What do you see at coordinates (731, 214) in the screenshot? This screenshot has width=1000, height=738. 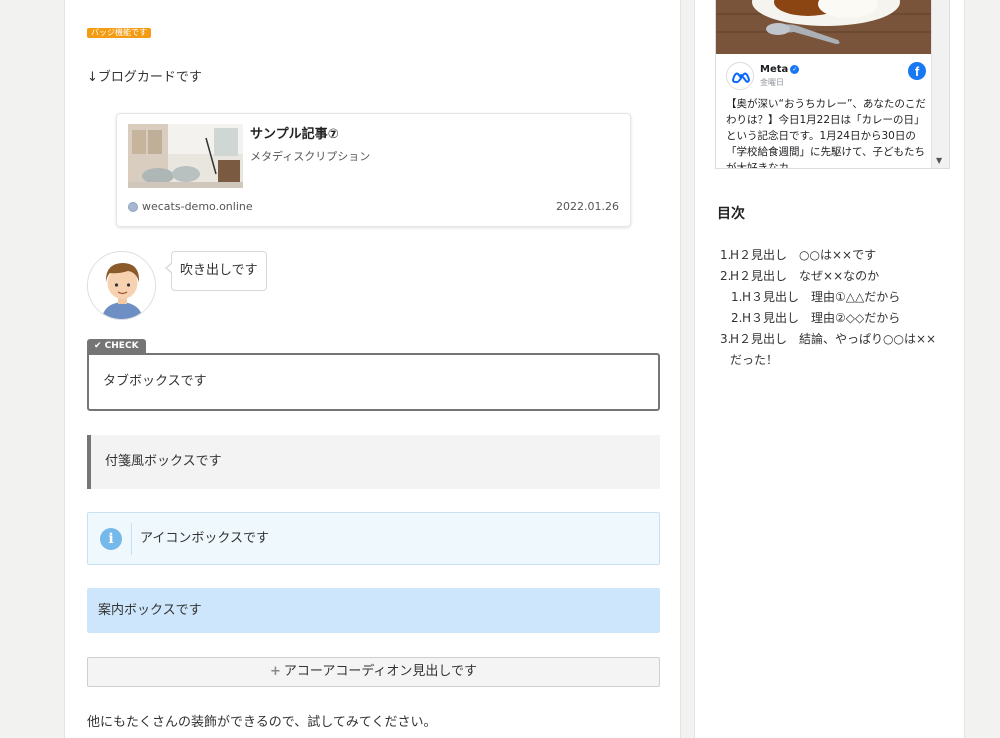 I see `toc-title: 目次` at bounding box center [731, 214].